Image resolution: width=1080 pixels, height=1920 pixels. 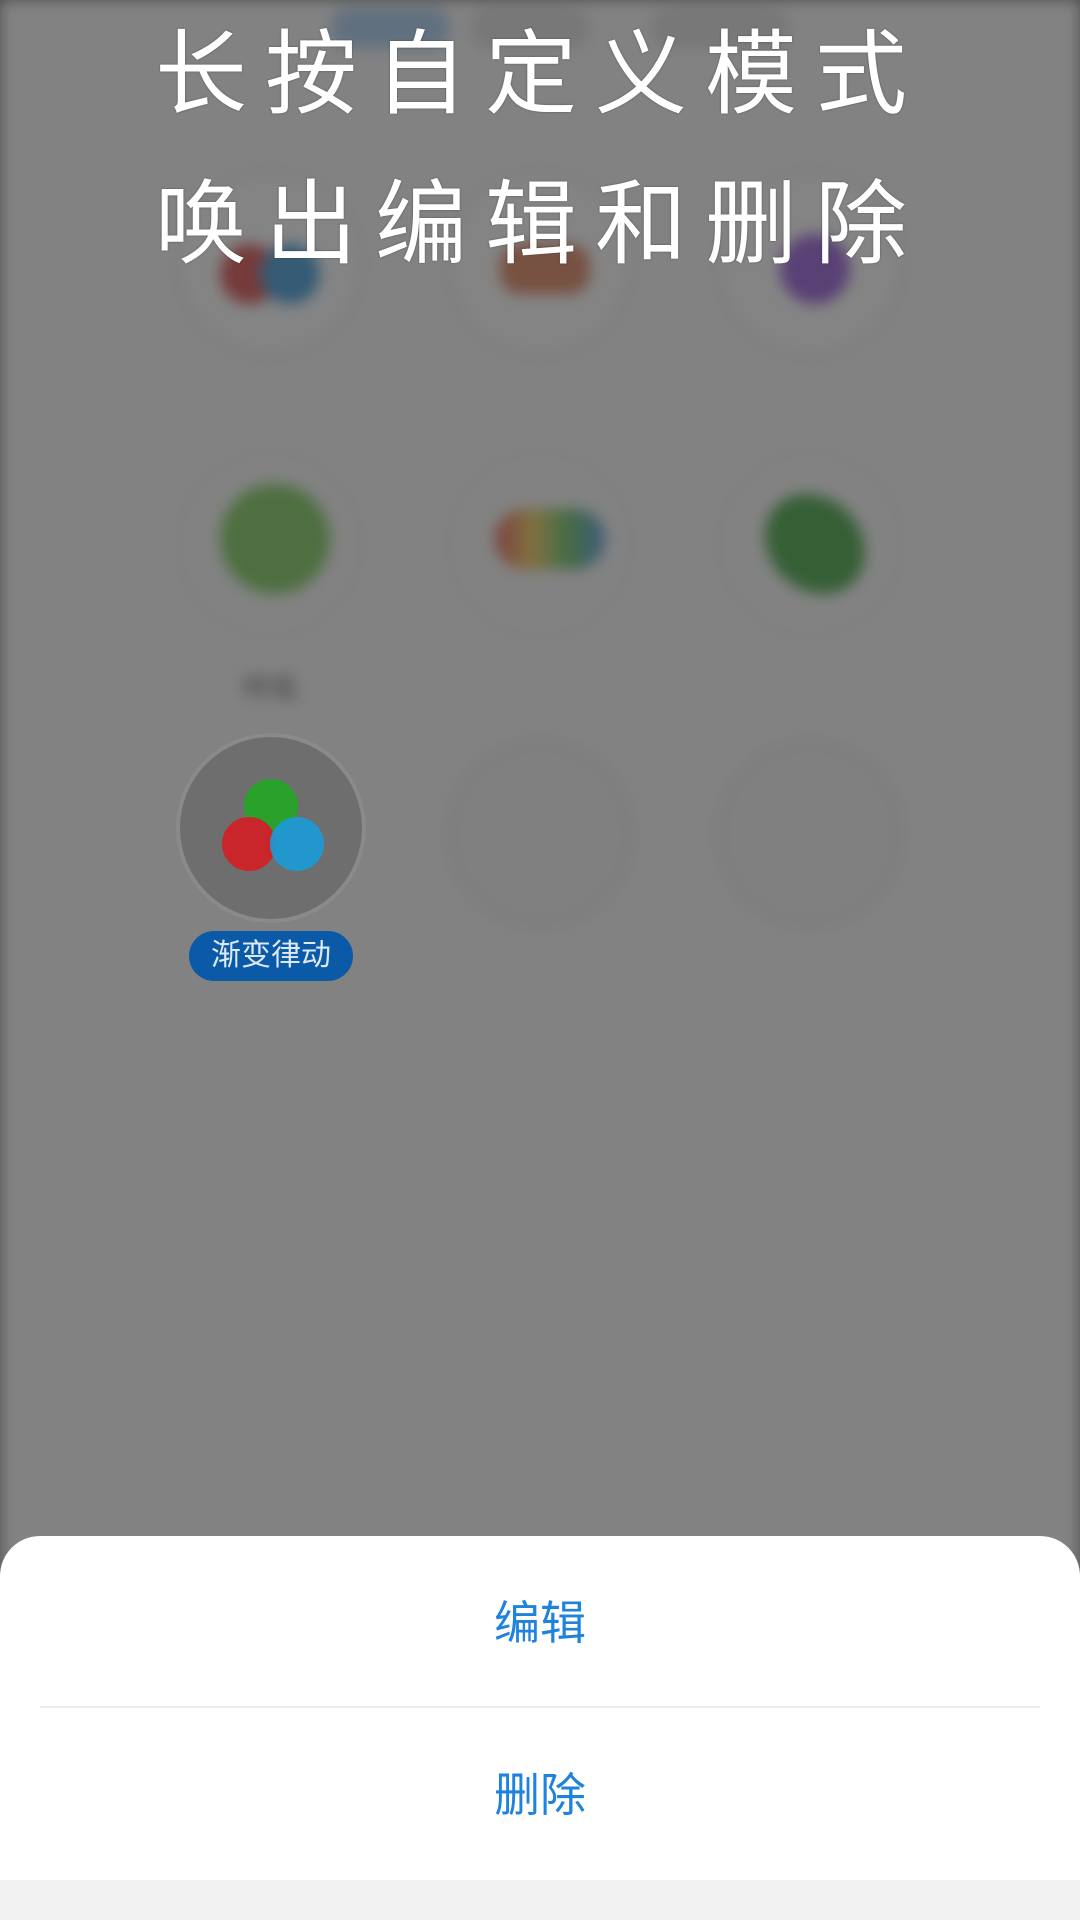 I want to click on sheet-divider, so click(x=540, y=1707).